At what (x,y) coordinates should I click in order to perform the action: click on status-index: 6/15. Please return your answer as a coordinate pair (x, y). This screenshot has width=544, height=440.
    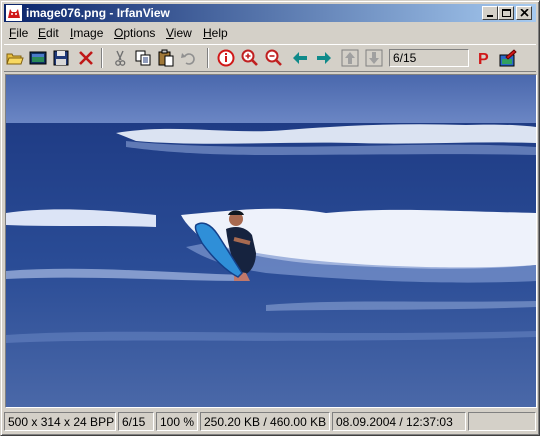
    Looking at the image, I should click on (136, 421).